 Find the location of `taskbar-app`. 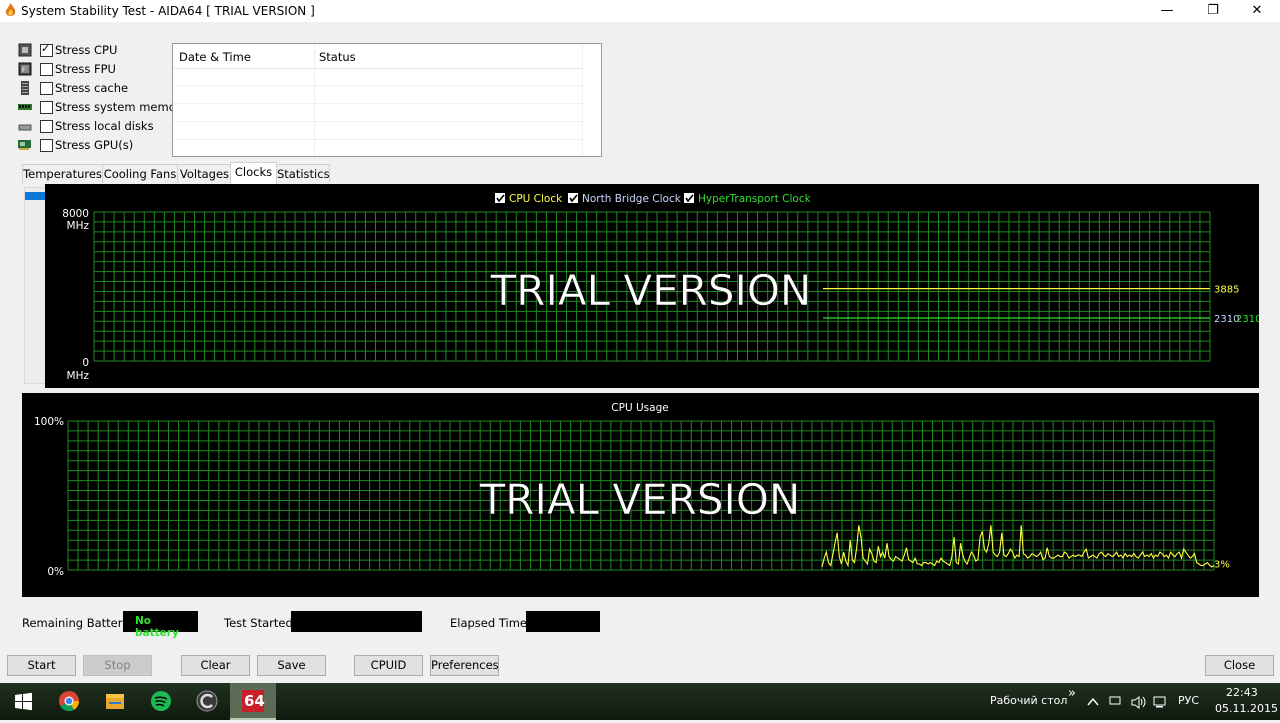

taskbar-app is located at coordinates (207, 701).